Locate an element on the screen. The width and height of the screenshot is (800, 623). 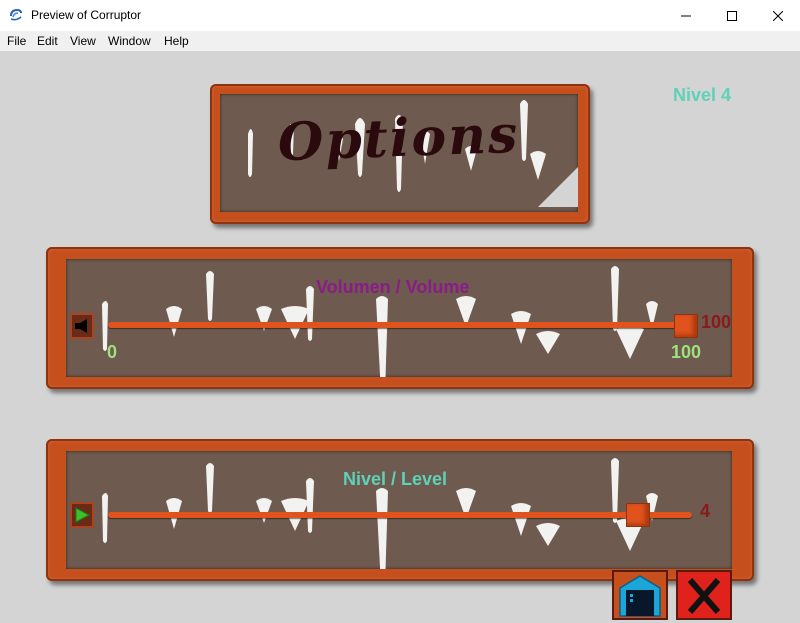
volume-slider-thumb is located at coordinates (686, 326).